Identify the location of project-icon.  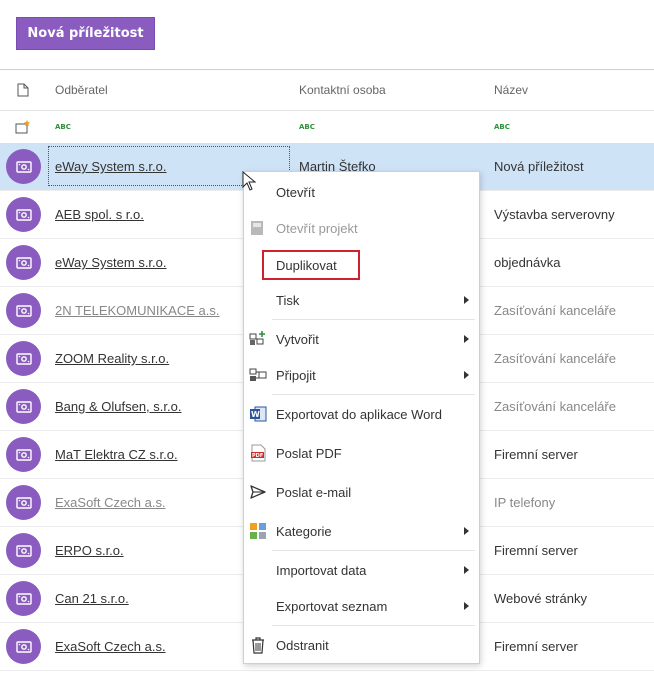
(258, 228).